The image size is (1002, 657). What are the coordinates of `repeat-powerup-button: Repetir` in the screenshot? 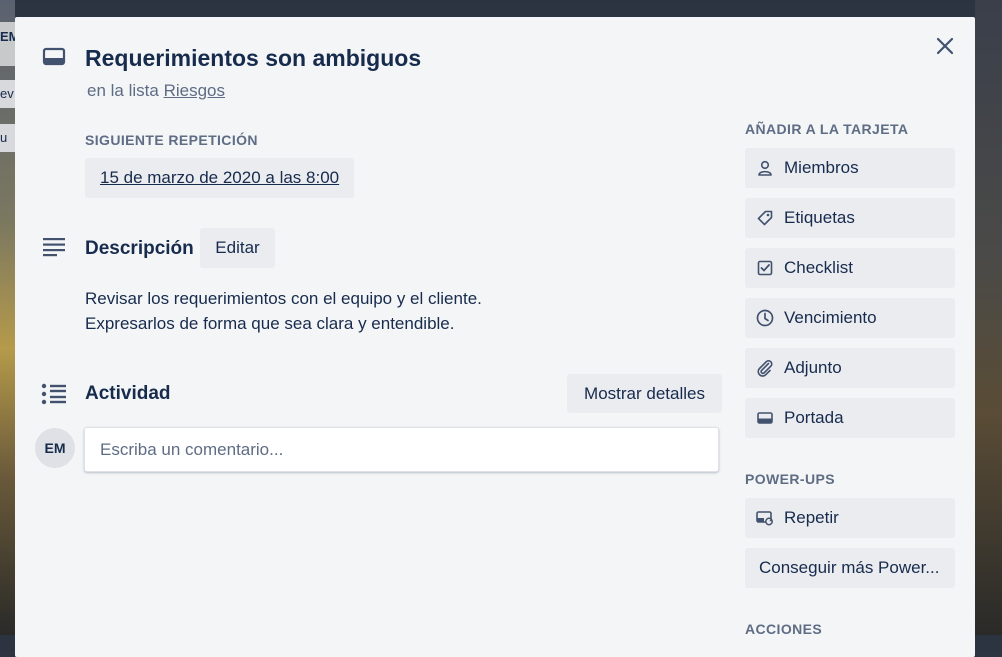 It's located at (850, 518).